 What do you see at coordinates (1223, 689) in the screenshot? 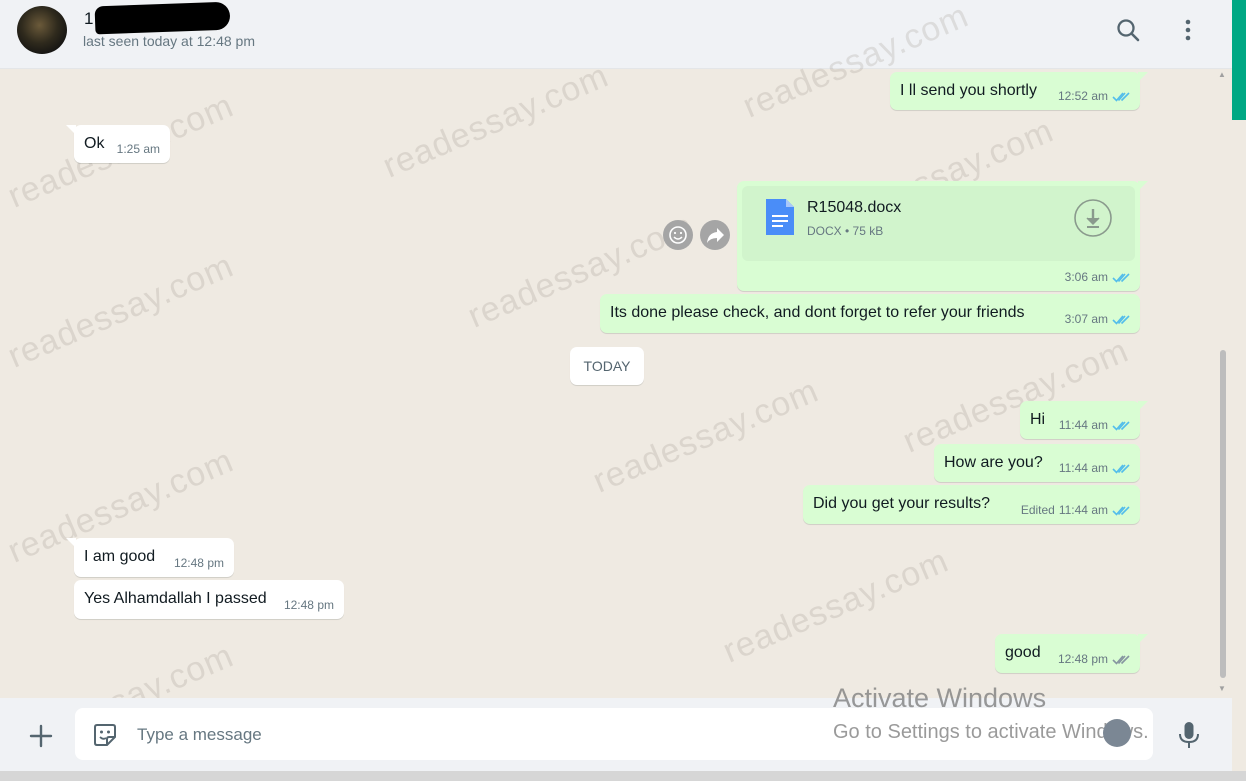
I see `scroll-down-arrow: ▼` at bounding box center [1223, 689].